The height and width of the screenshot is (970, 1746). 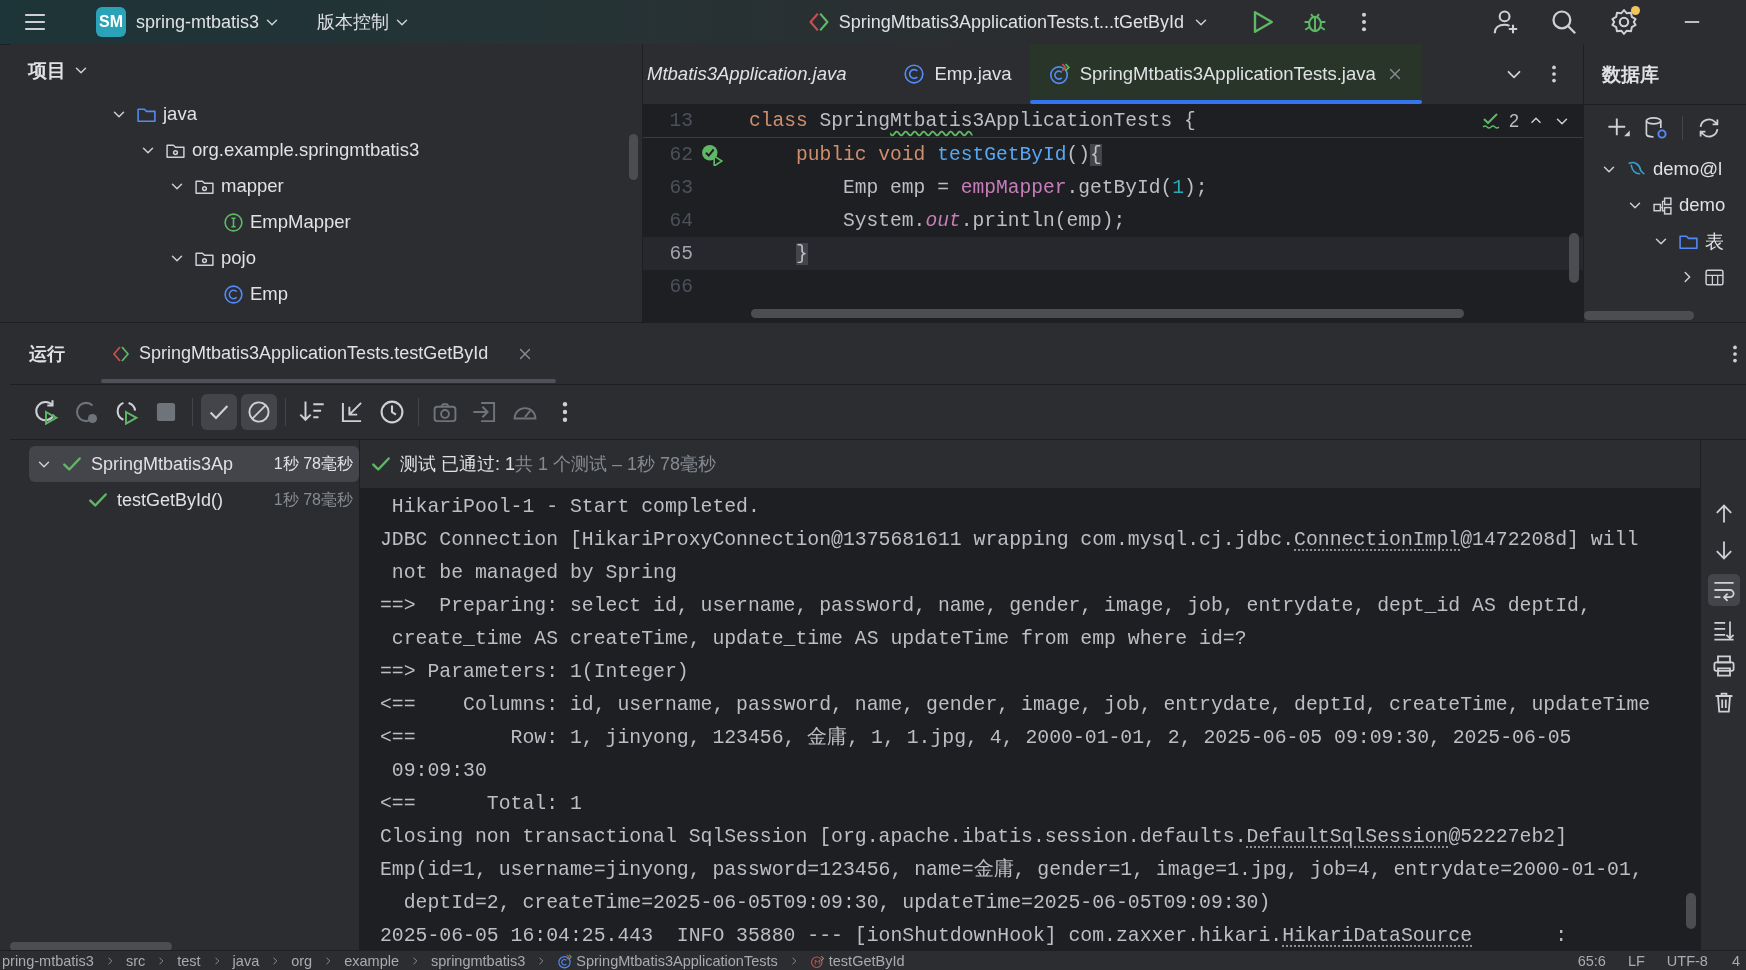 What do you see at coordinates (170, 500) in the screenshot?
I see `test-name: testGetById()` at bounding box center [170, 500].